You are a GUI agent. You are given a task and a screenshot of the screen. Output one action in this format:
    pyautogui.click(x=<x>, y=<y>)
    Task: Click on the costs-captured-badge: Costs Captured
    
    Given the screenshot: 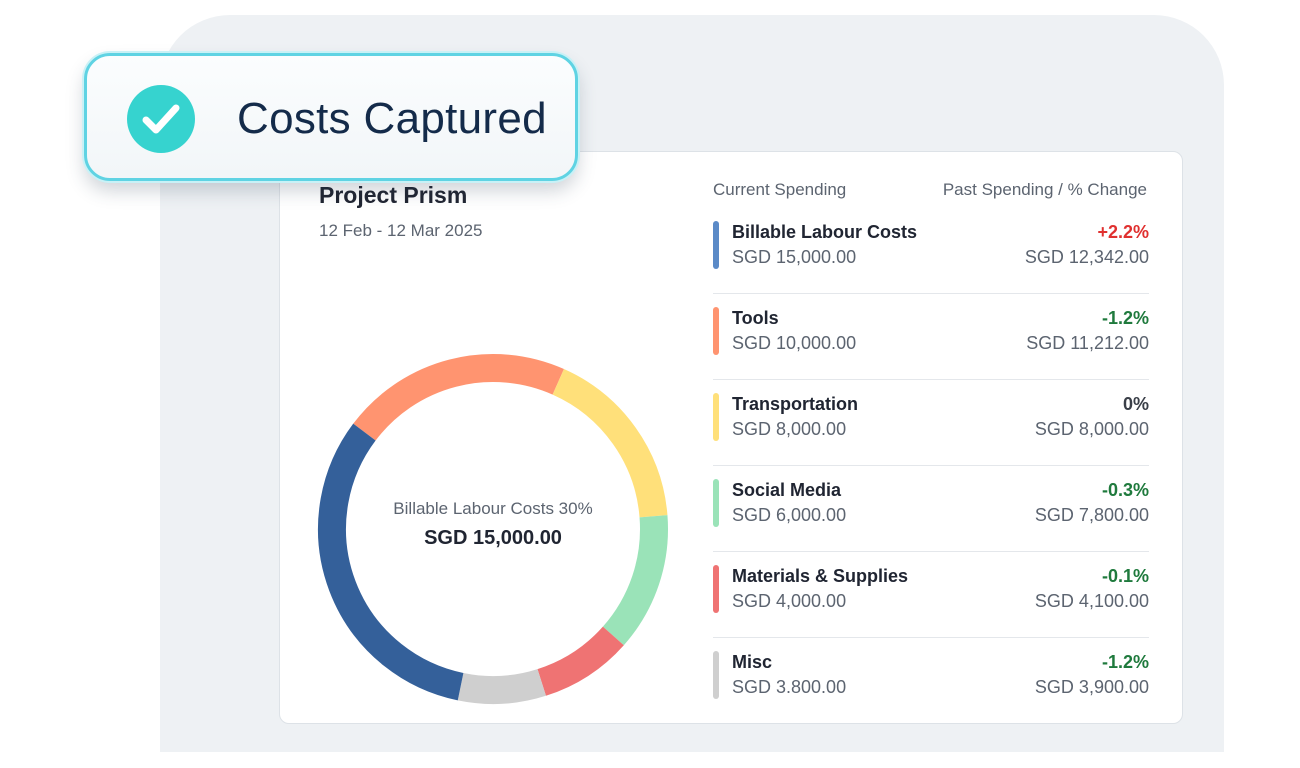 What is the action you would take?
    pyautogui.click(x=331, y=117)
    